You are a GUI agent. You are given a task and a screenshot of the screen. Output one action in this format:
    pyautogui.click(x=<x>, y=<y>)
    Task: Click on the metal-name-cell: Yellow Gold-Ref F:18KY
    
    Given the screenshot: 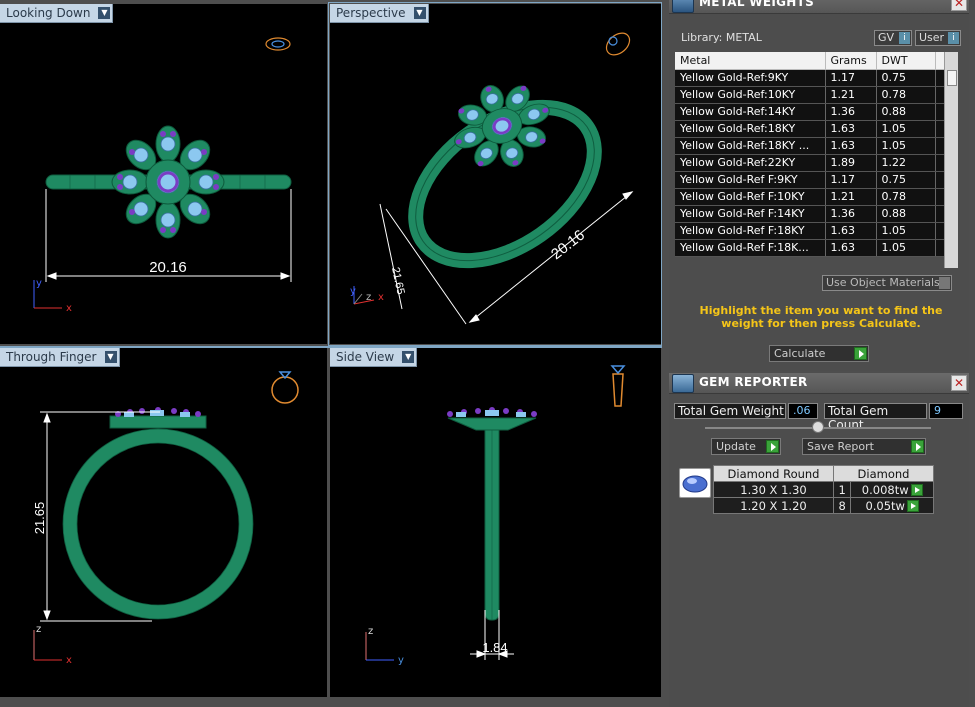 What is the action you would take?
    pyautogui.click(x=750, y=231)
    